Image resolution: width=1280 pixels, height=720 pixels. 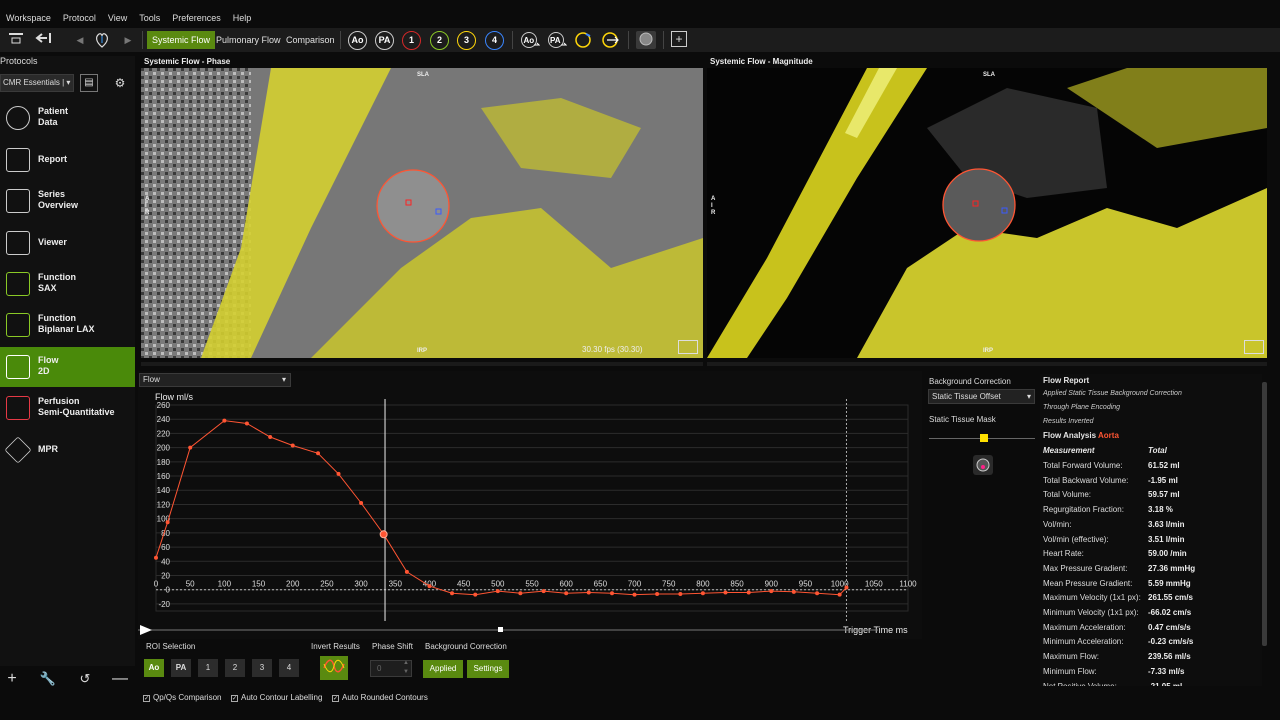 I want to click on sidebar-item-report: Report, so click(x=67, y=160).